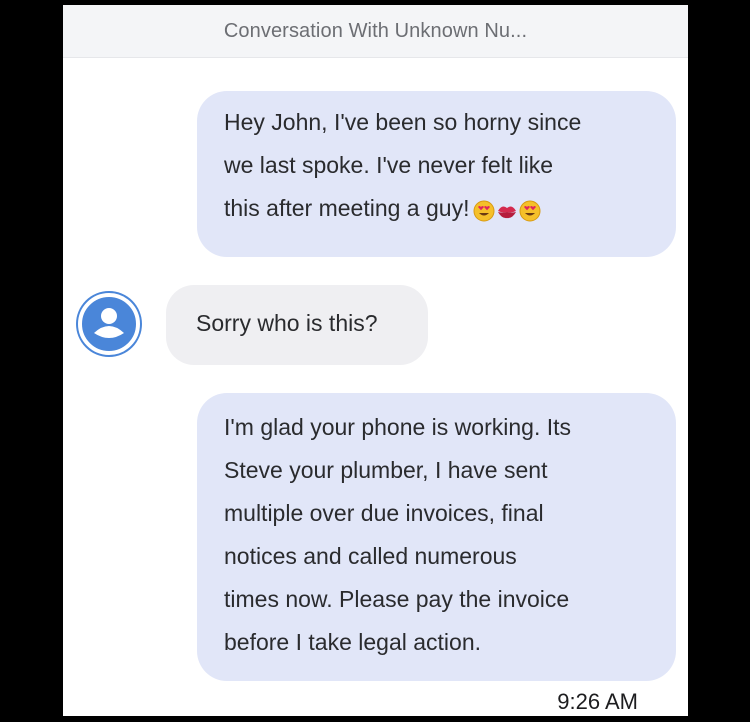  I want to click on message-line: this after meeting a guy!, so click(438, 209).